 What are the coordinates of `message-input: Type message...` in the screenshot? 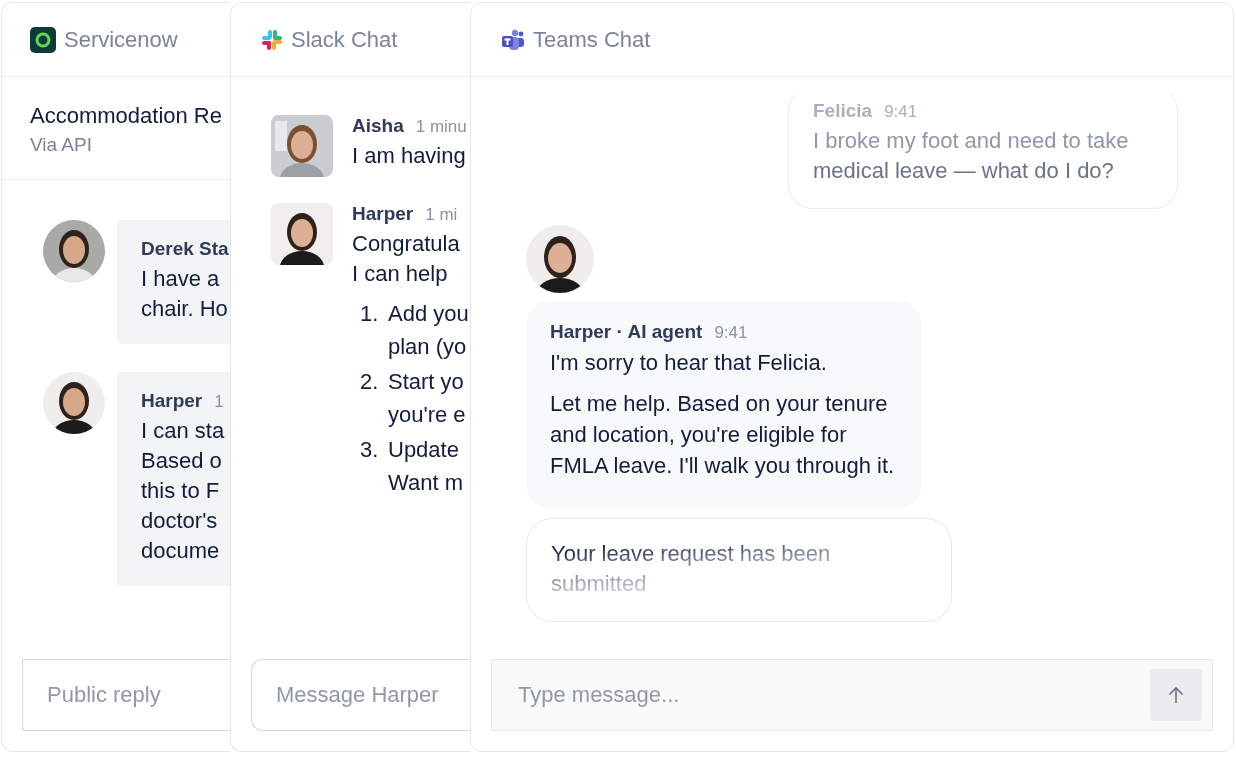 It's located at (833, 695).